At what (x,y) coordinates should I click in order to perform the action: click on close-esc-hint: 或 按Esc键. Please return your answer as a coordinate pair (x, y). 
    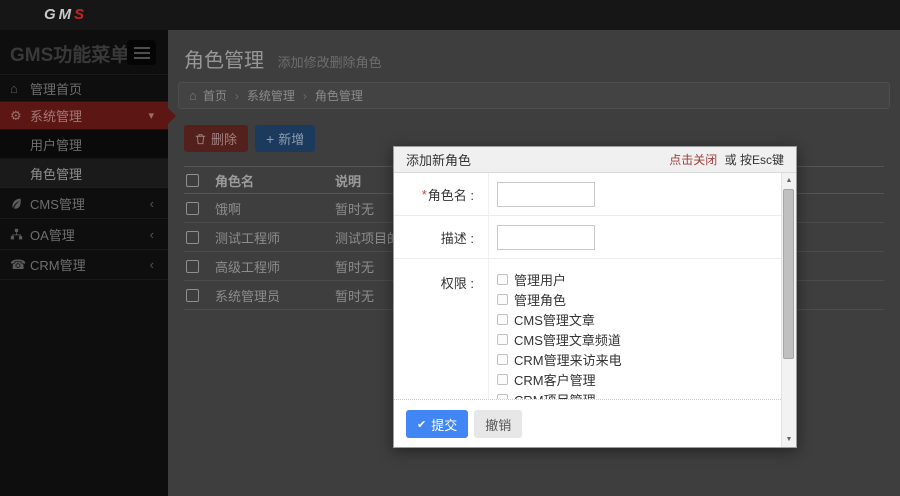
    Looking at the image, I should click on (754, 160).